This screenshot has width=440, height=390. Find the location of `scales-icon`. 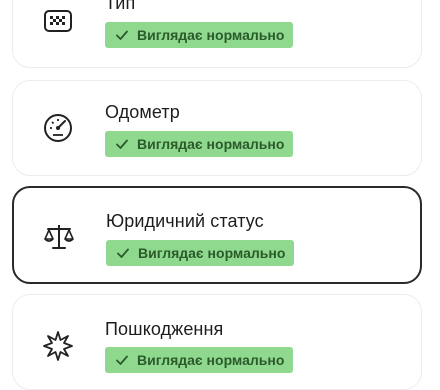

scales-icon is located at coordinates (59, 237).